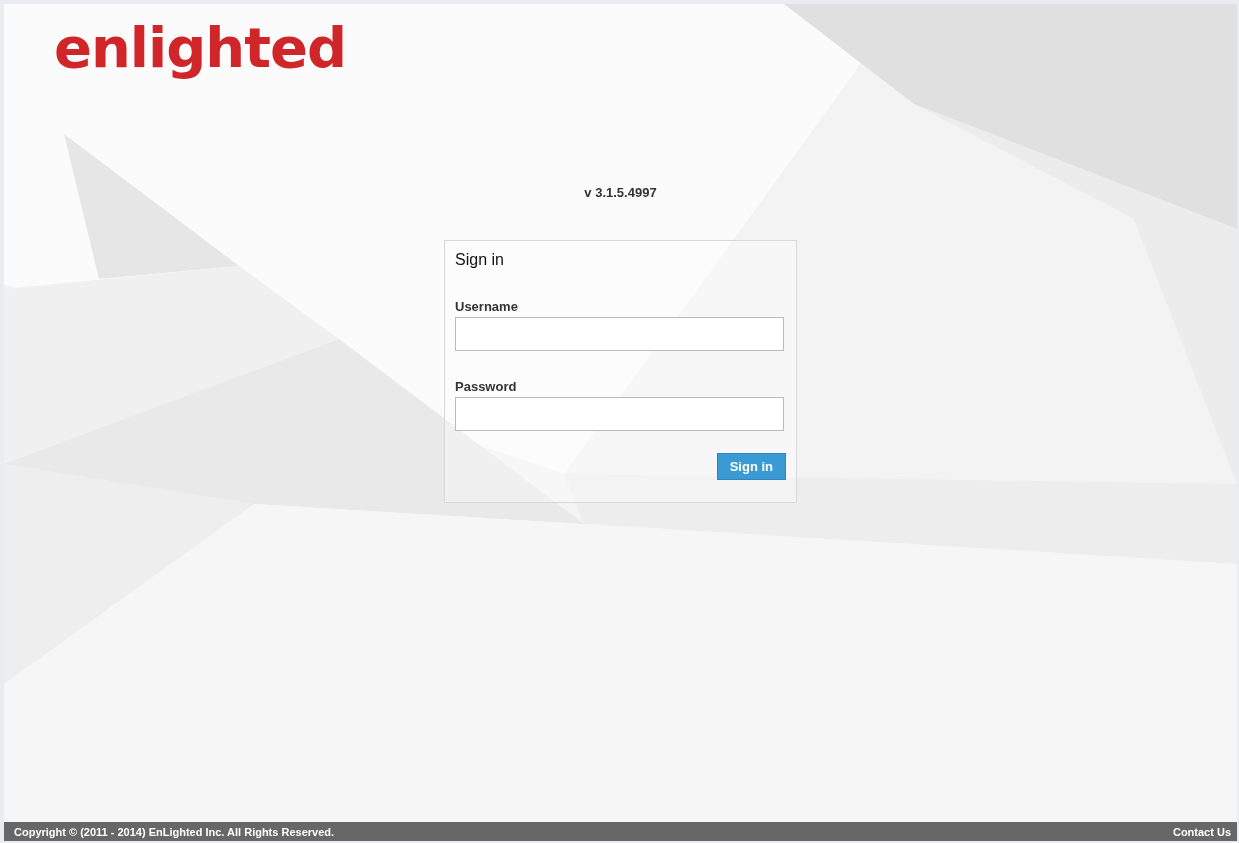  I want to click on version-text: v 3.1.5.4997, so click(620, 193).